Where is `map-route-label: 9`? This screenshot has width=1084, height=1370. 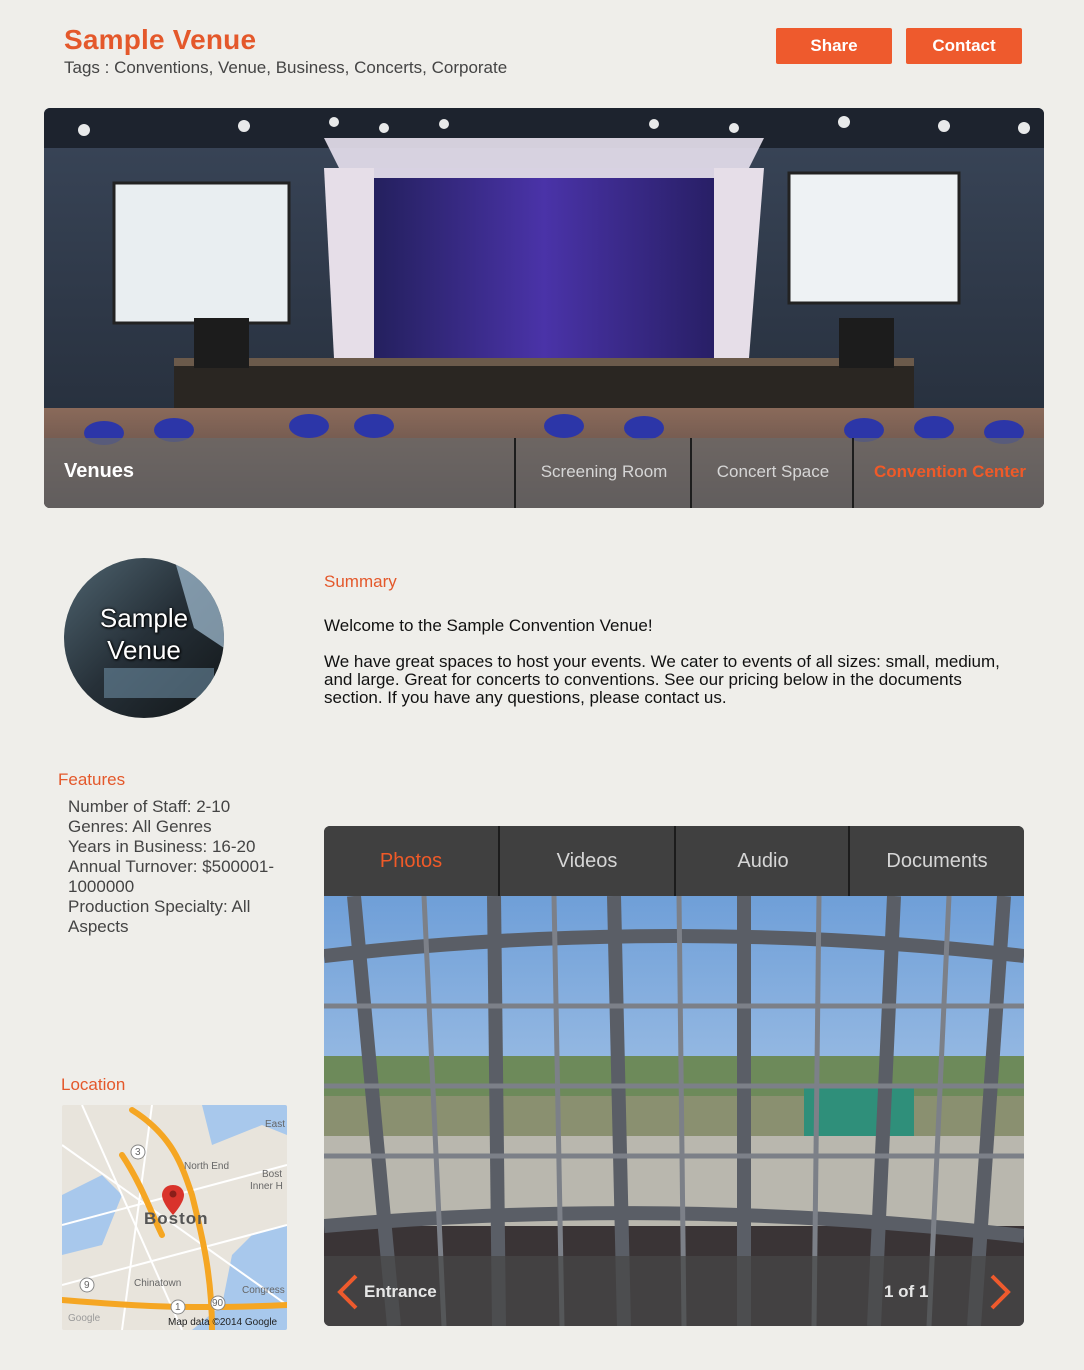
map-route-label: 9 is located at coordinates (87, 1285).